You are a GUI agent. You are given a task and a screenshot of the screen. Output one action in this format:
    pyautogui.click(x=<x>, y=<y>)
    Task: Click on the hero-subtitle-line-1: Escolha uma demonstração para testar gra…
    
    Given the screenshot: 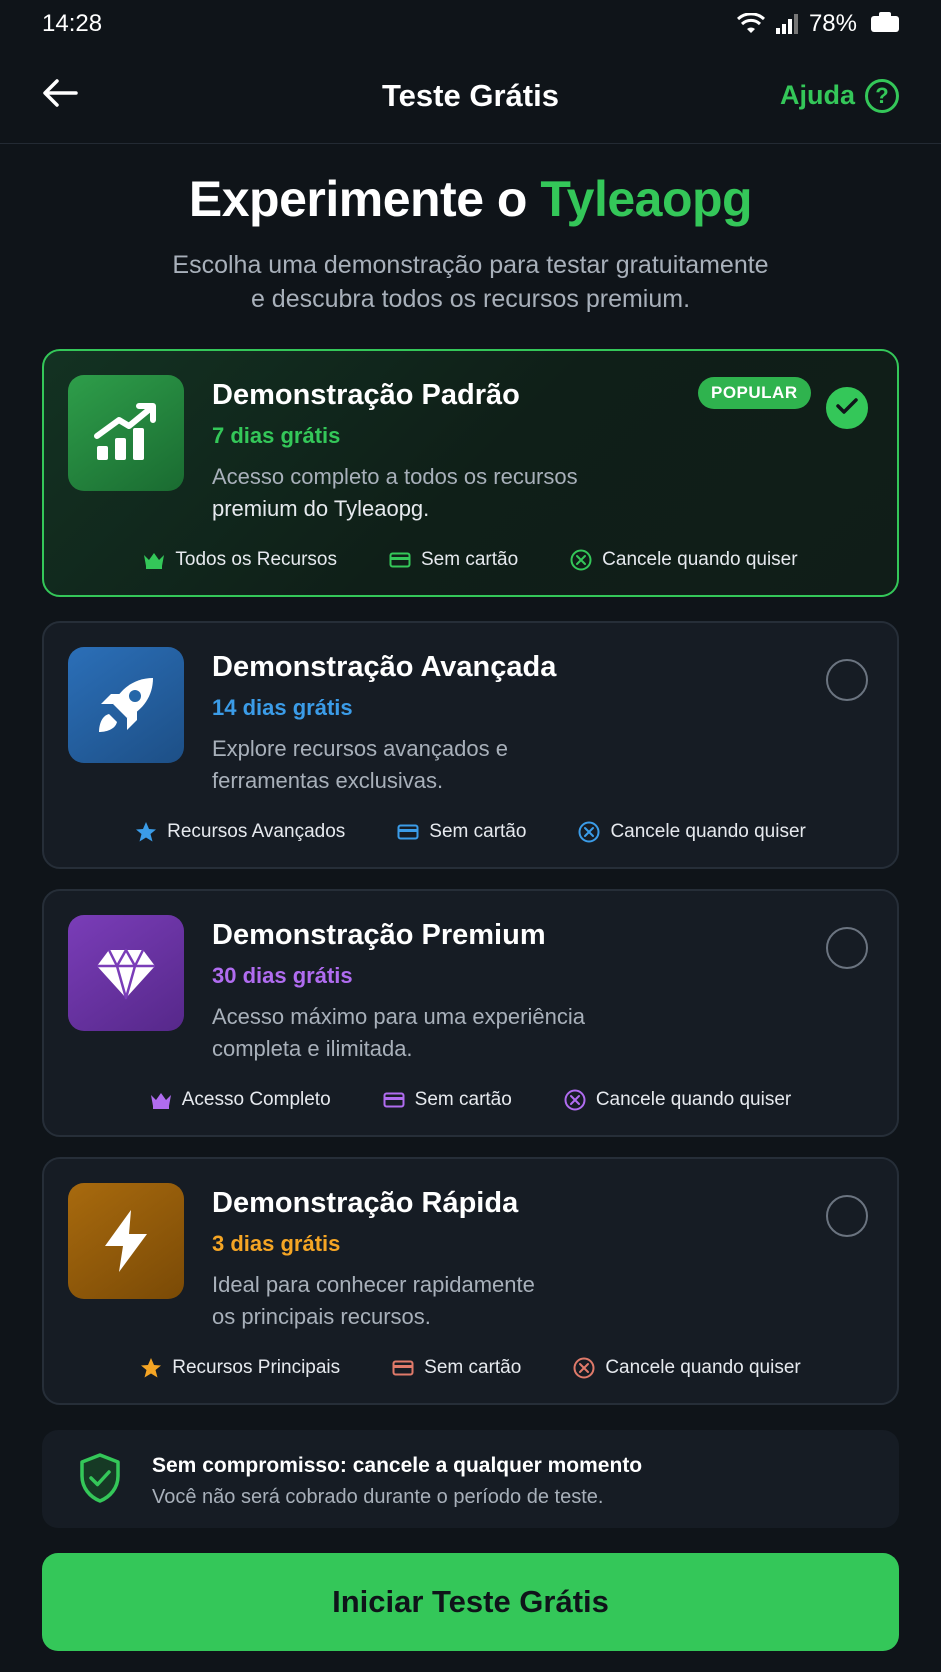 What is the action you would take?
    pyautogui.click(x=470, y=265)
    